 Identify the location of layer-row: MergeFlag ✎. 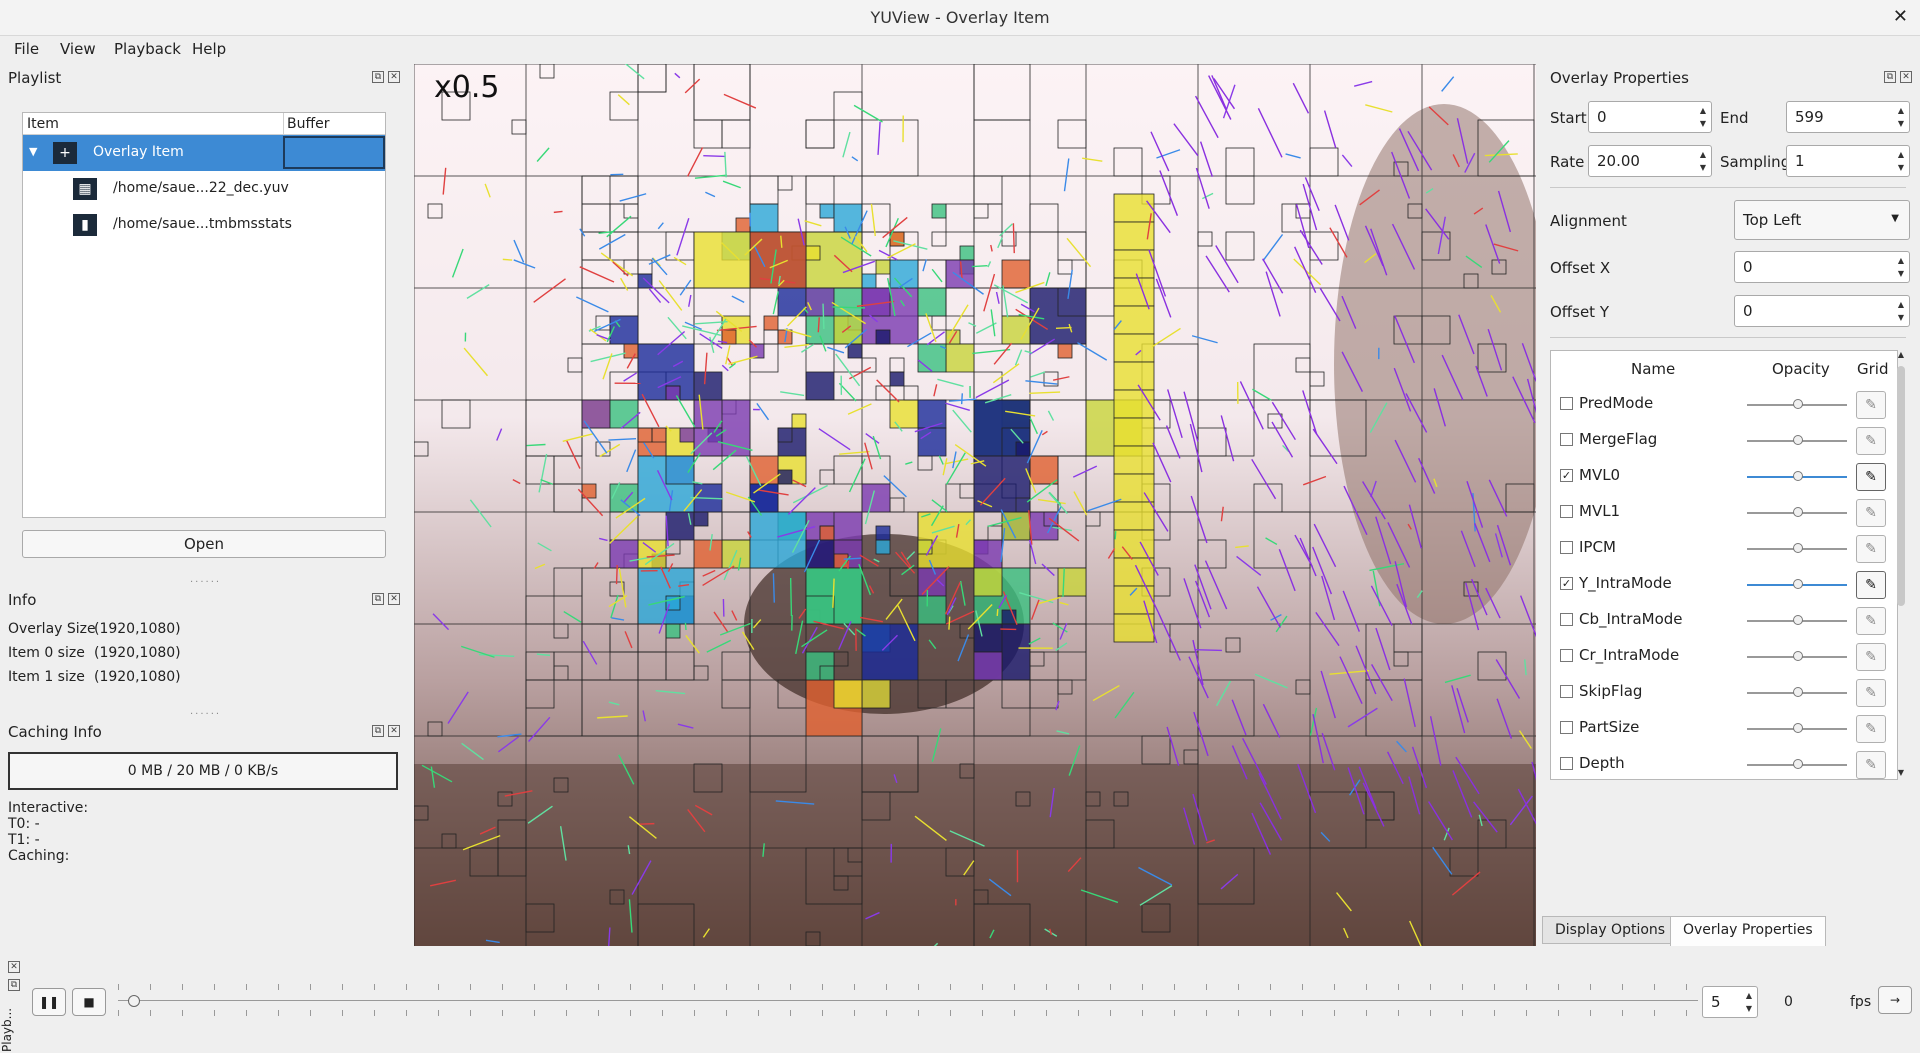
(1718, 441).